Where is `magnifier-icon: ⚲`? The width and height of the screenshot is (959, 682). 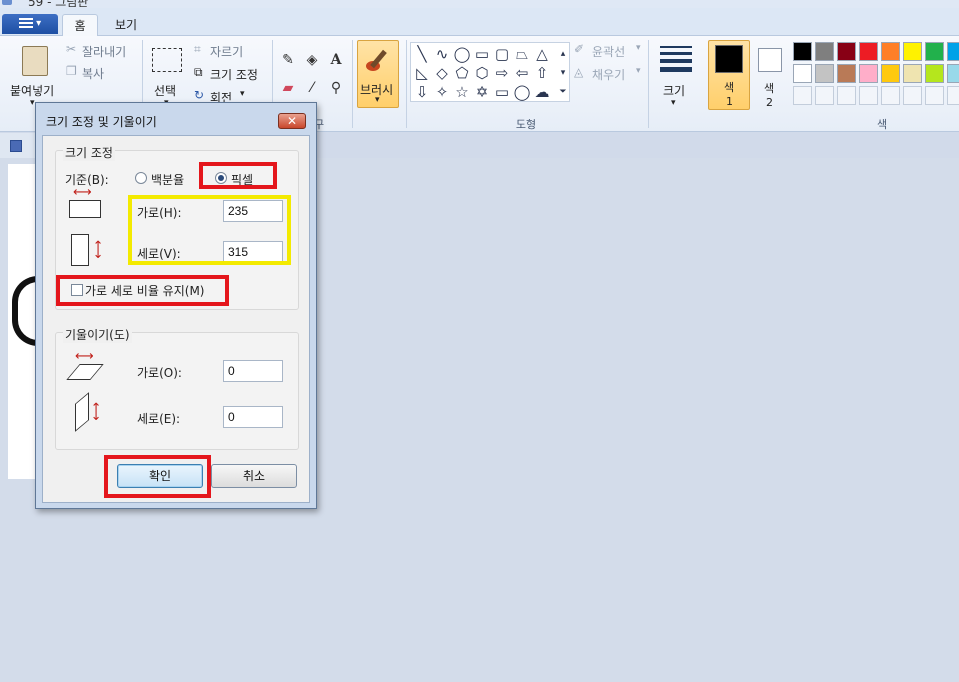
magnifier-icon: ⚲ is located at coordinates (336, 88).